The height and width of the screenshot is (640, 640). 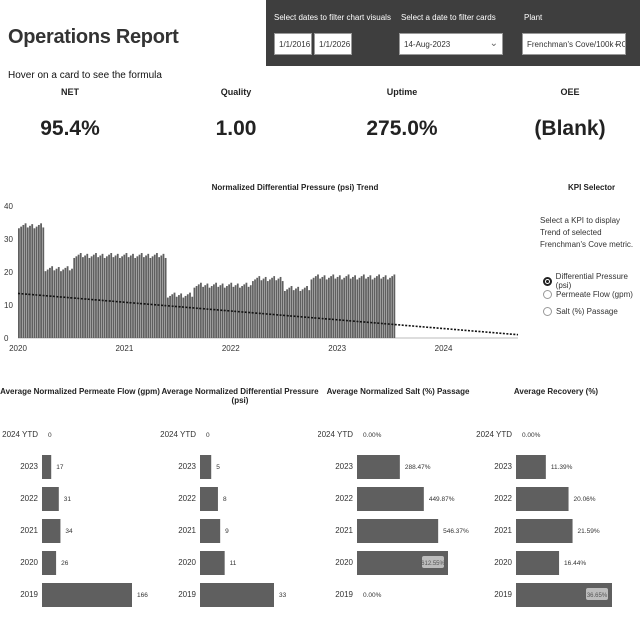 I want to click on radio-unselected-icon, so click(x=547, y=294).